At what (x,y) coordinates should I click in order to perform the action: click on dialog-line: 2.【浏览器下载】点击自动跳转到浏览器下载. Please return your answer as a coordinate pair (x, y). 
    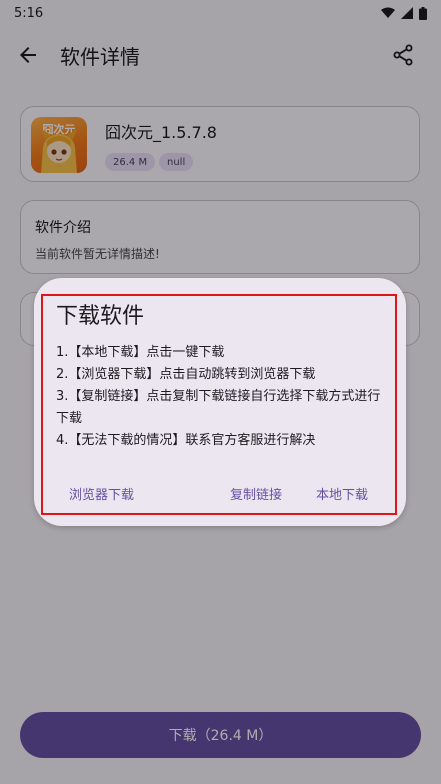
    Looking at the image, I should click on (186, 374).